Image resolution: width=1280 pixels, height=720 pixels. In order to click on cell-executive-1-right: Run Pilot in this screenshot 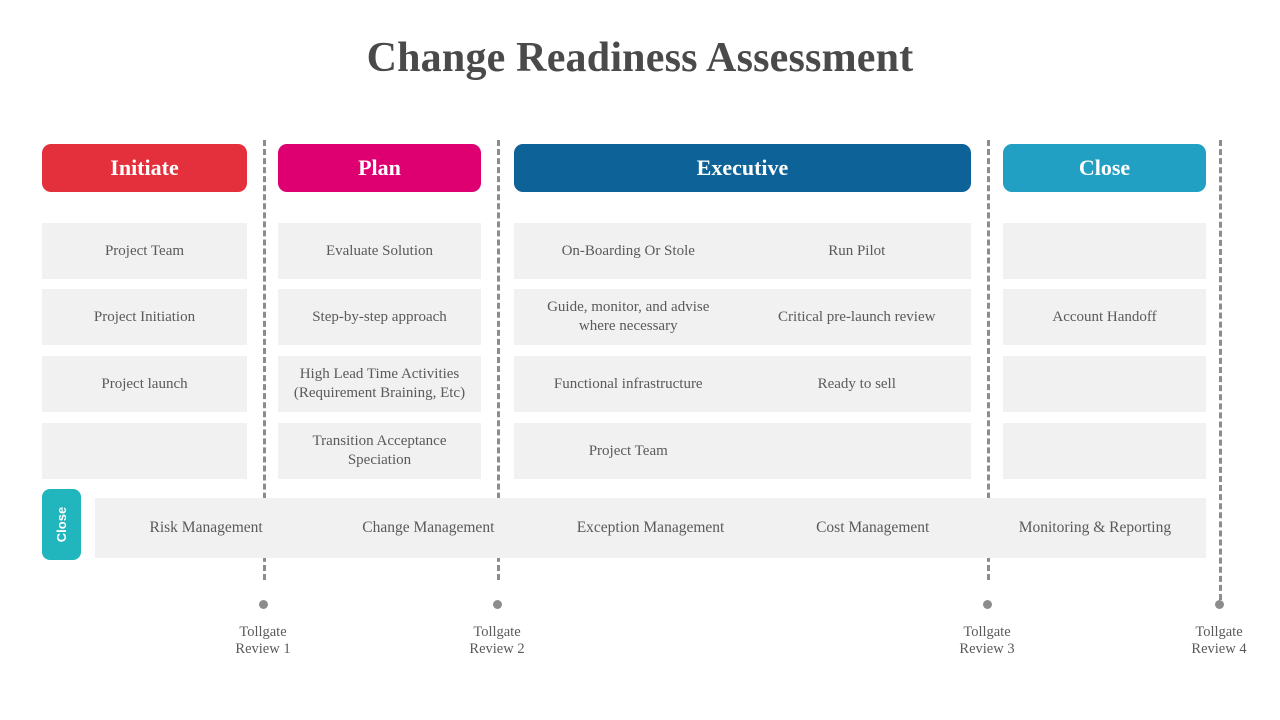, I will do `click(857, 251)`.